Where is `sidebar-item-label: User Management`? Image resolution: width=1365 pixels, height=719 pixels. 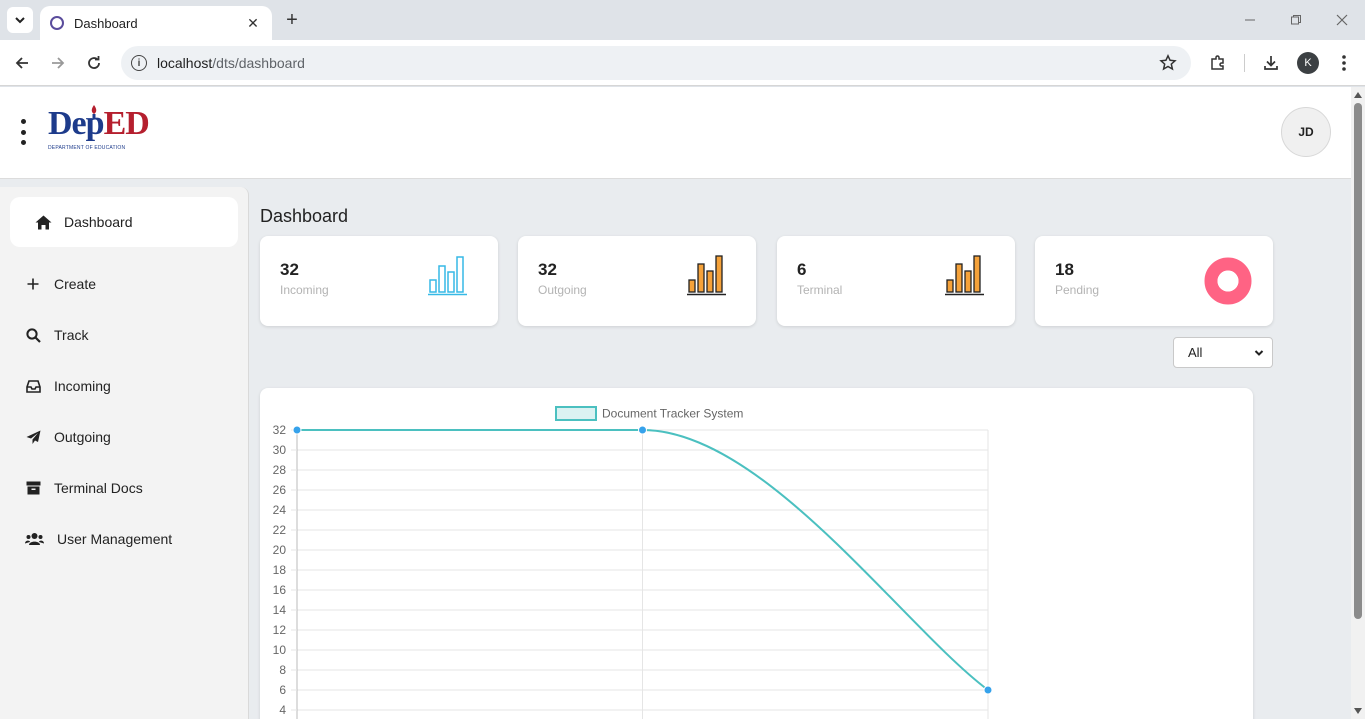
sidebar-item-label: User Management is located at coordinates (115, 539).